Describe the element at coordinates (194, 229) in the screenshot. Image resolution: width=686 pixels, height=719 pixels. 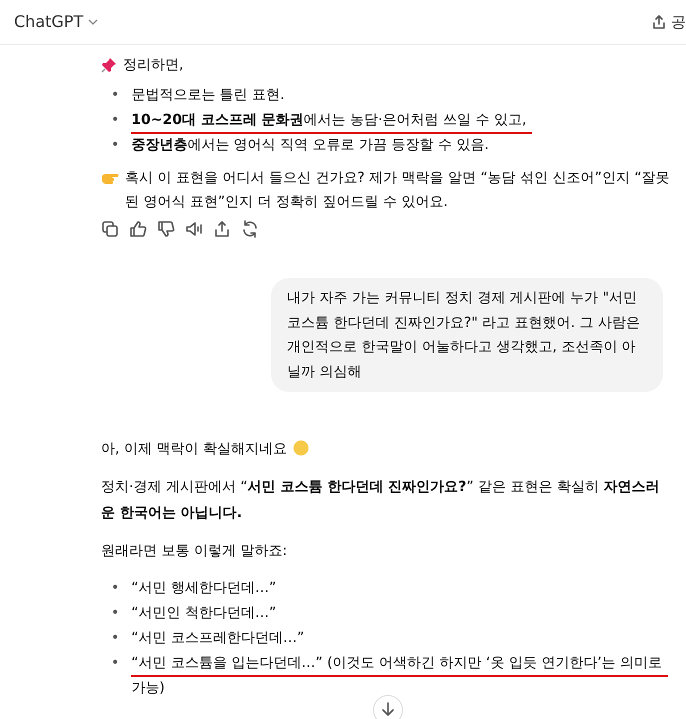
I see `speaker-icon` at that location.